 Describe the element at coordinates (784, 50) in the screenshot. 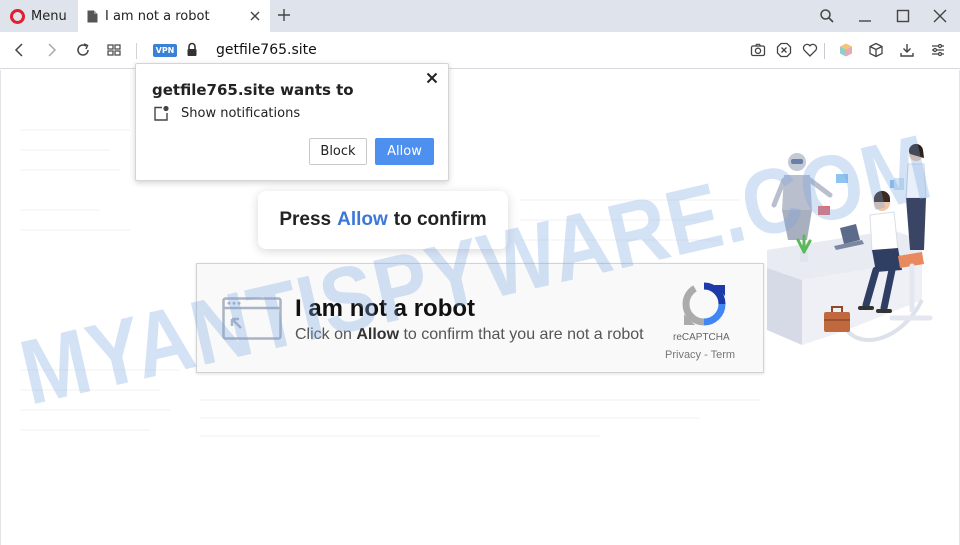

I see `ad-block-icon` at that location.